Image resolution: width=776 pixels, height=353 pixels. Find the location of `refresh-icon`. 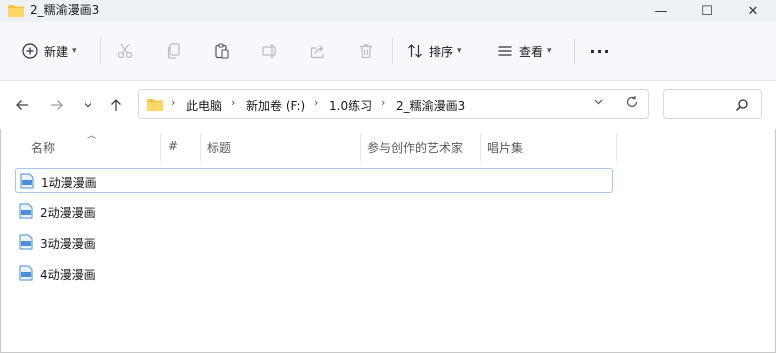

refresh-icon is located at coordinates (632, 102).